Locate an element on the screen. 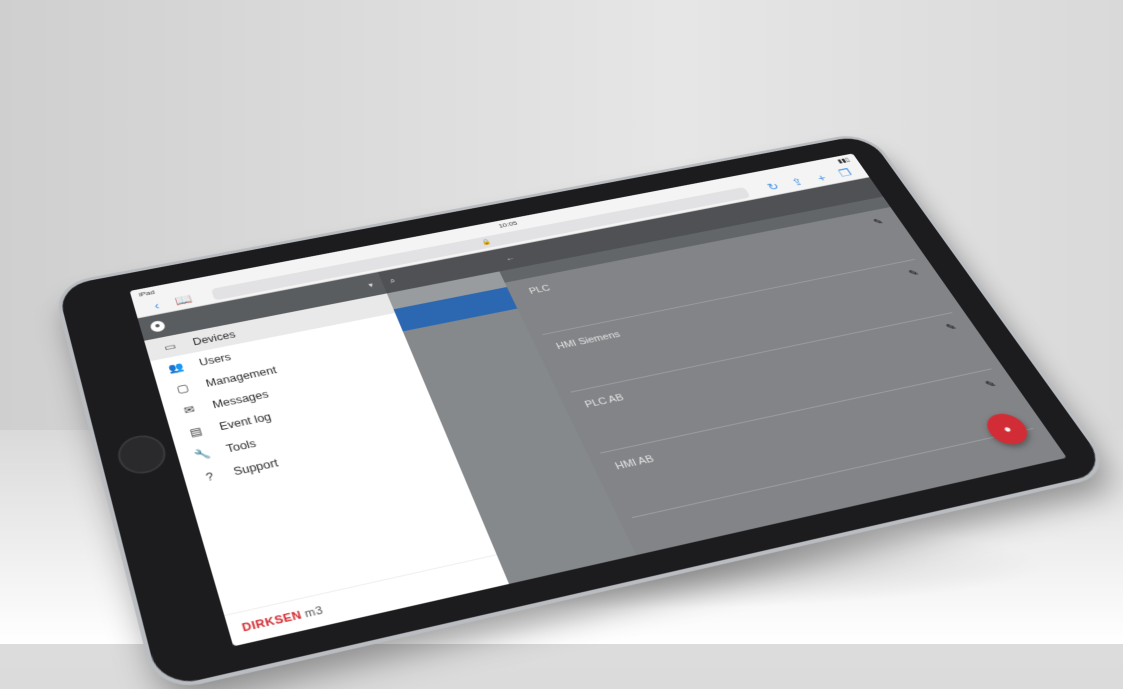  device-name: PLC is located at coordinates (540, 290).